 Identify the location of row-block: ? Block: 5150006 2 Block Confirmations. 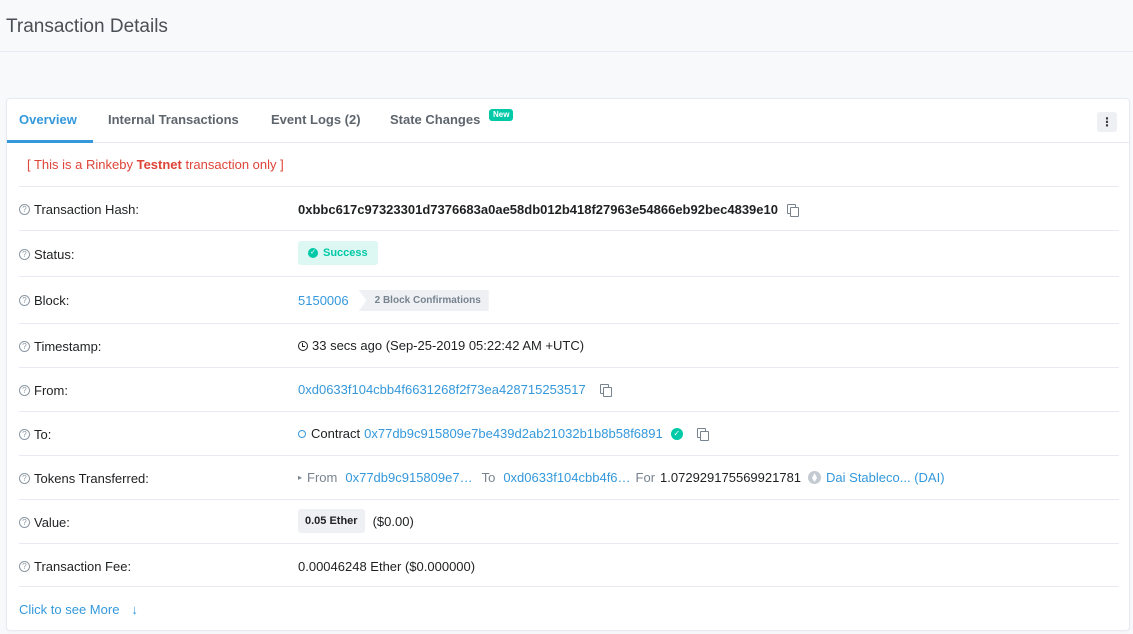
(569, 299).